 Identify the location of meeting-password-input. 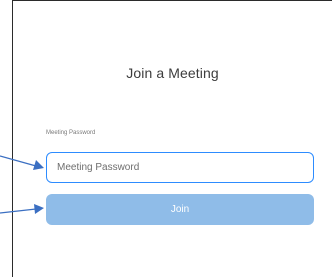
(180, 167).